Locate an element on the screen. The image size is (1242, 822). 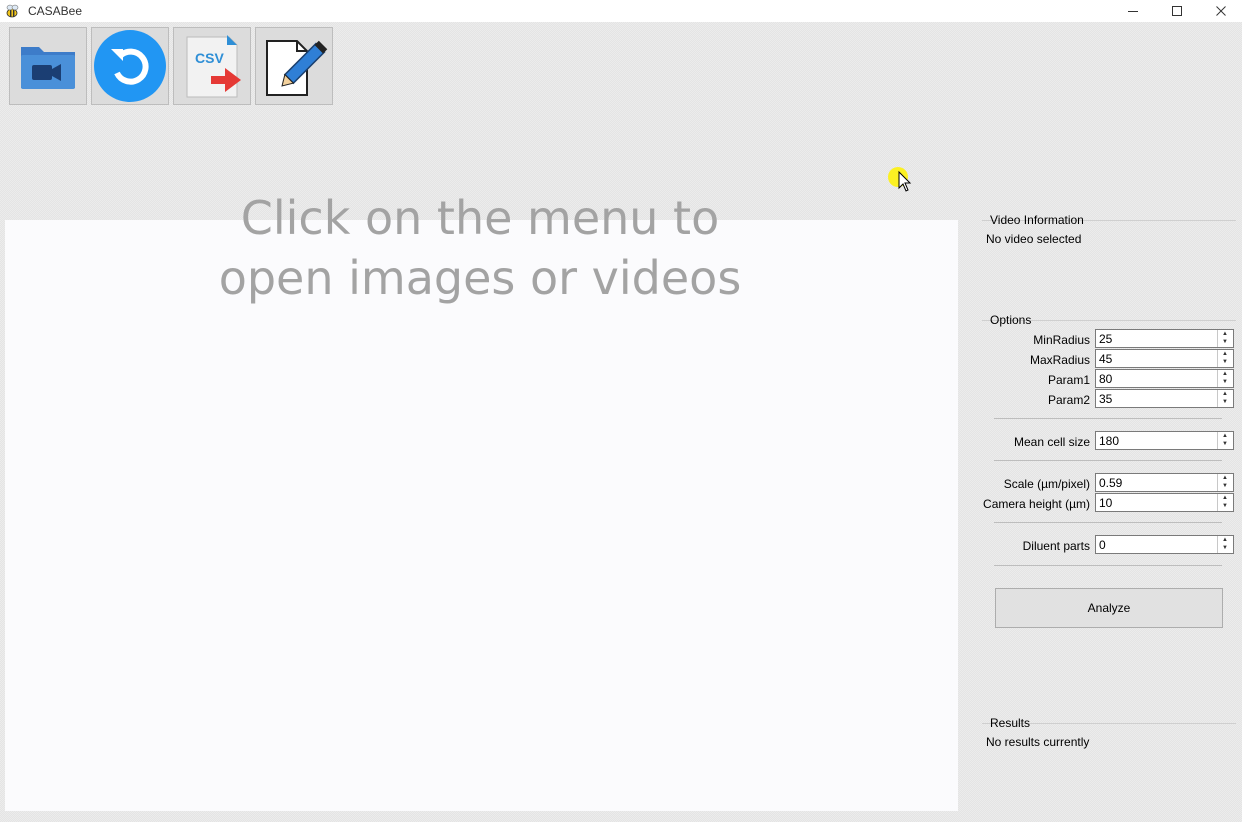
edit-button is located at coordinates (294, 66).